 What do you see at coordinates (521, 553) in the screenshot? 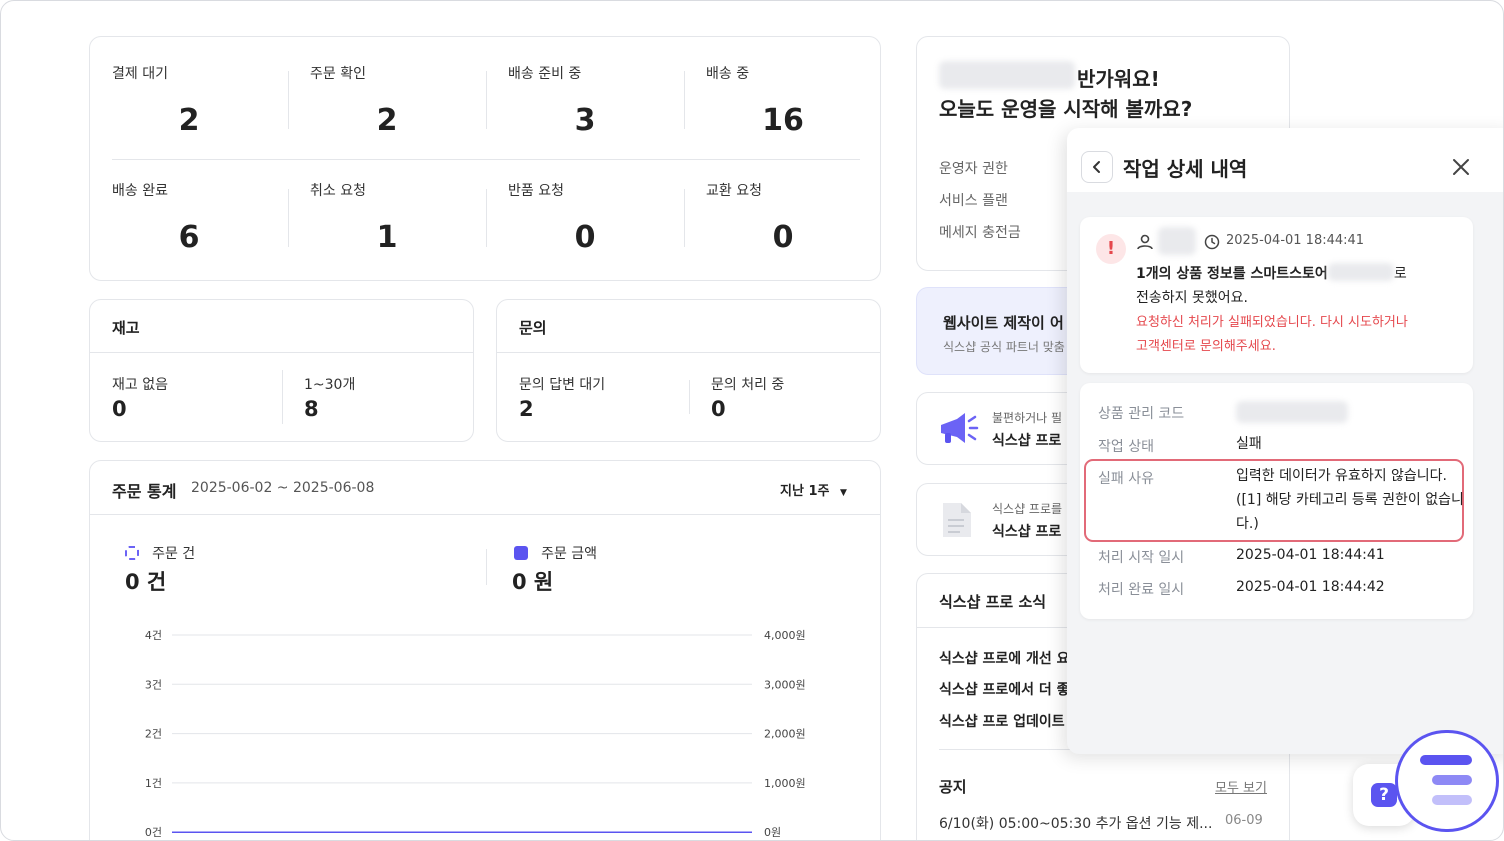
I see `filled-square-icon` at bounding box center [521, 553].